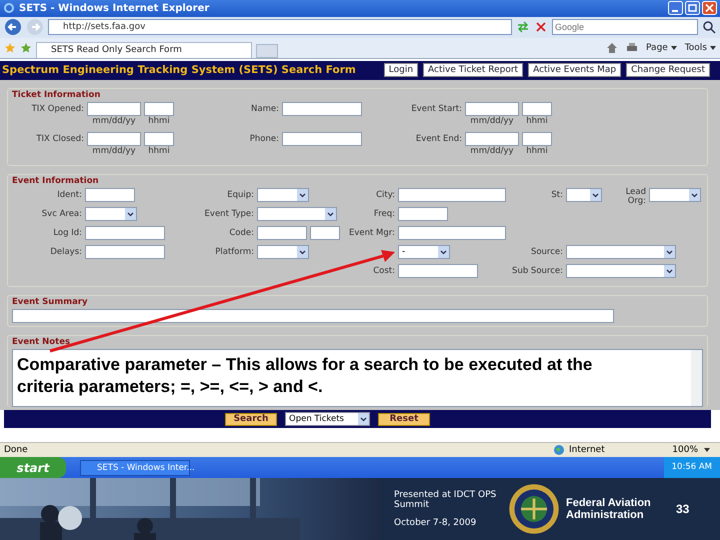 This screenshot has height=540, width=720. I want to click on agency-name: Federal Aviation Administration, so click(609, 509).